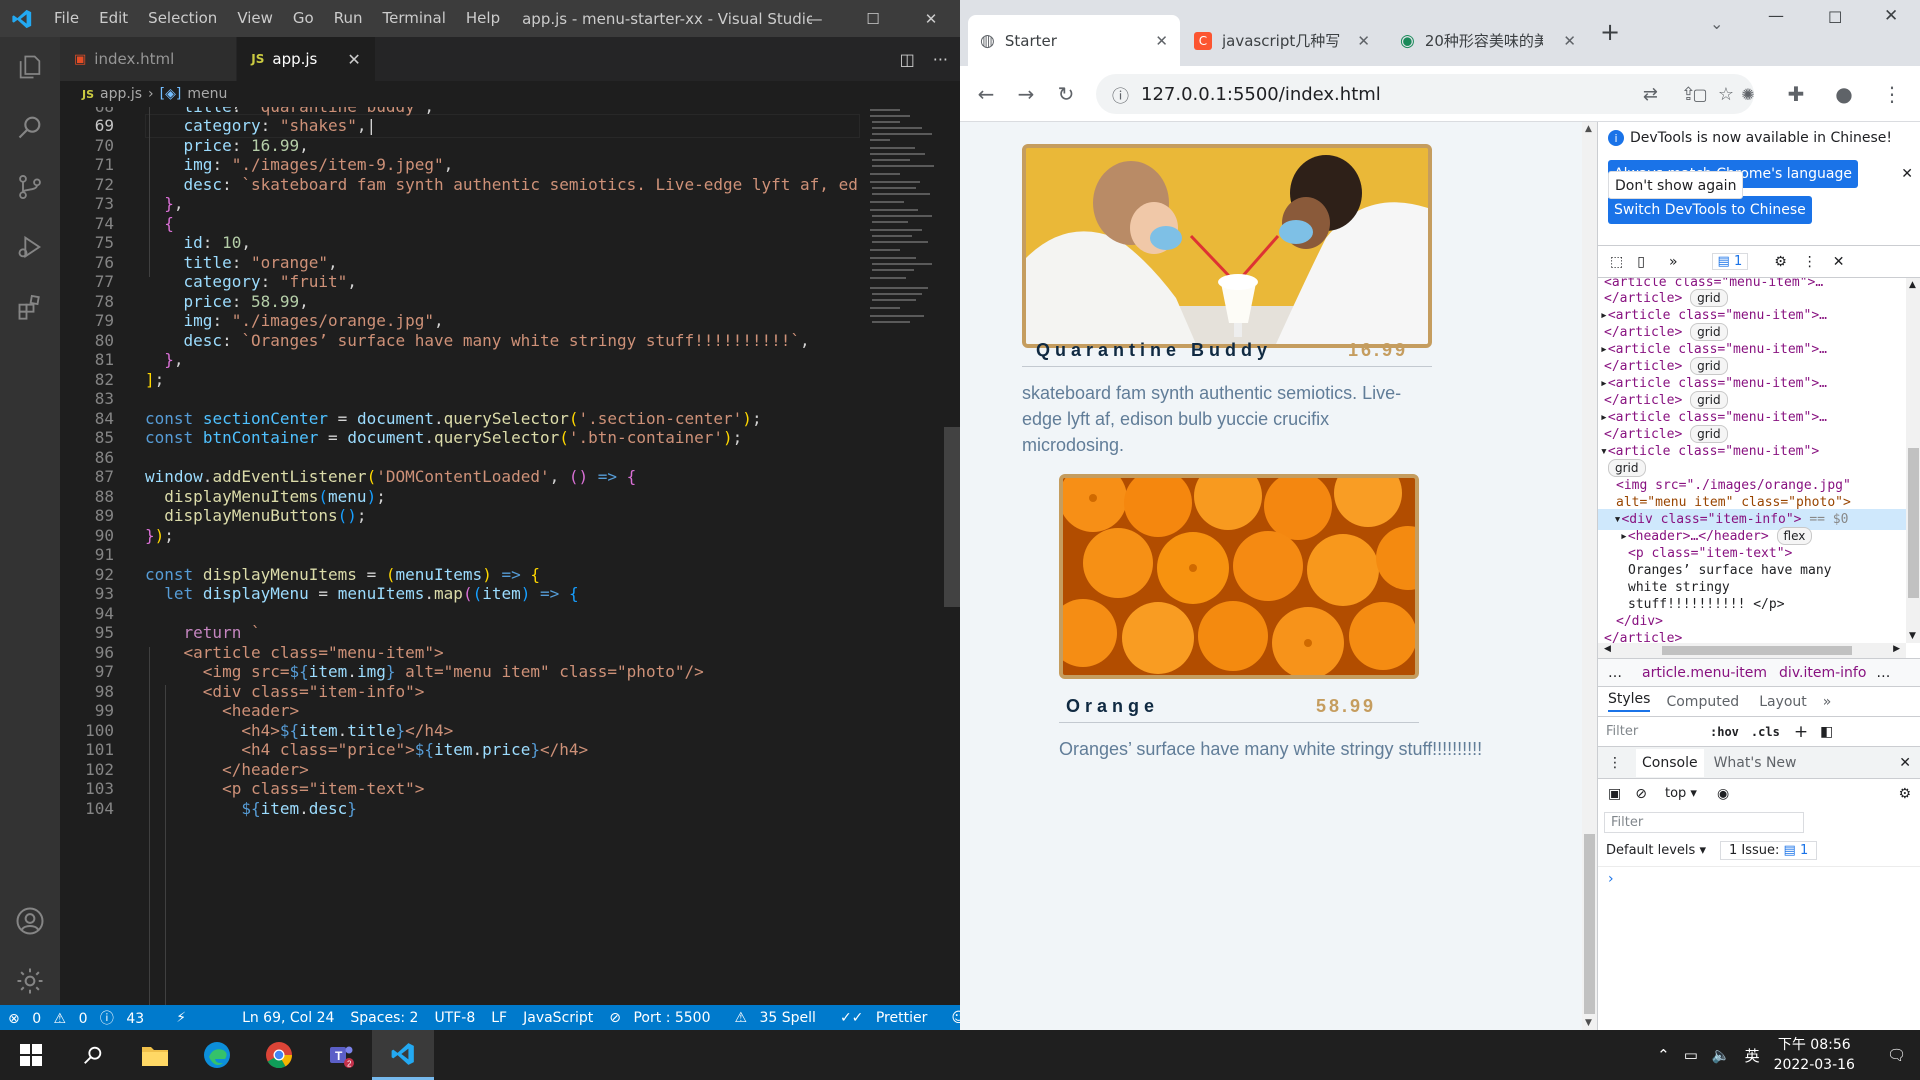  What do you see at coordinates (1844, 94) in the screenshot?
I see `profile-avatar-icon: ●` at bounding box center [1844, 94].